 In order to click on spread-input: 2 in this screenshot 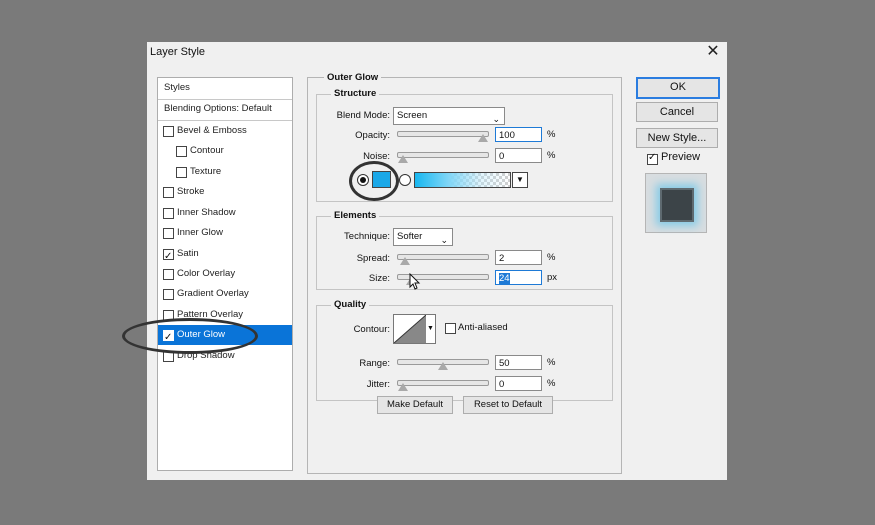, I will do `click(518, 257)`.